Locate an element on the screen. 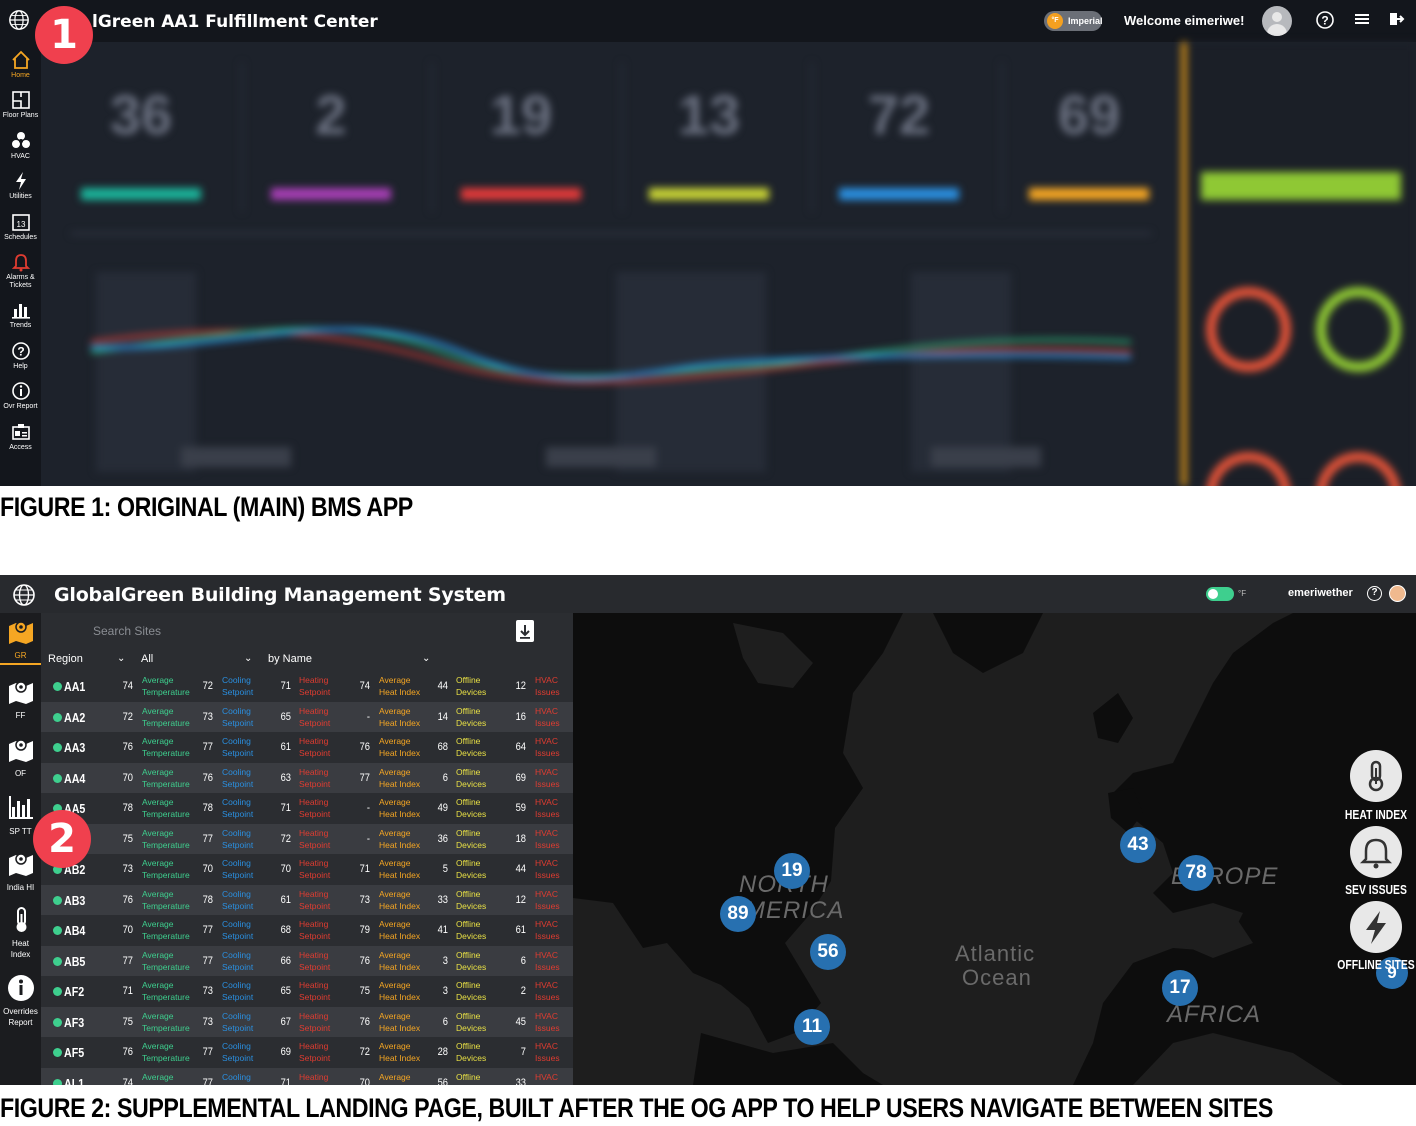  heat-index-button is located at coordinates (1376, 776).